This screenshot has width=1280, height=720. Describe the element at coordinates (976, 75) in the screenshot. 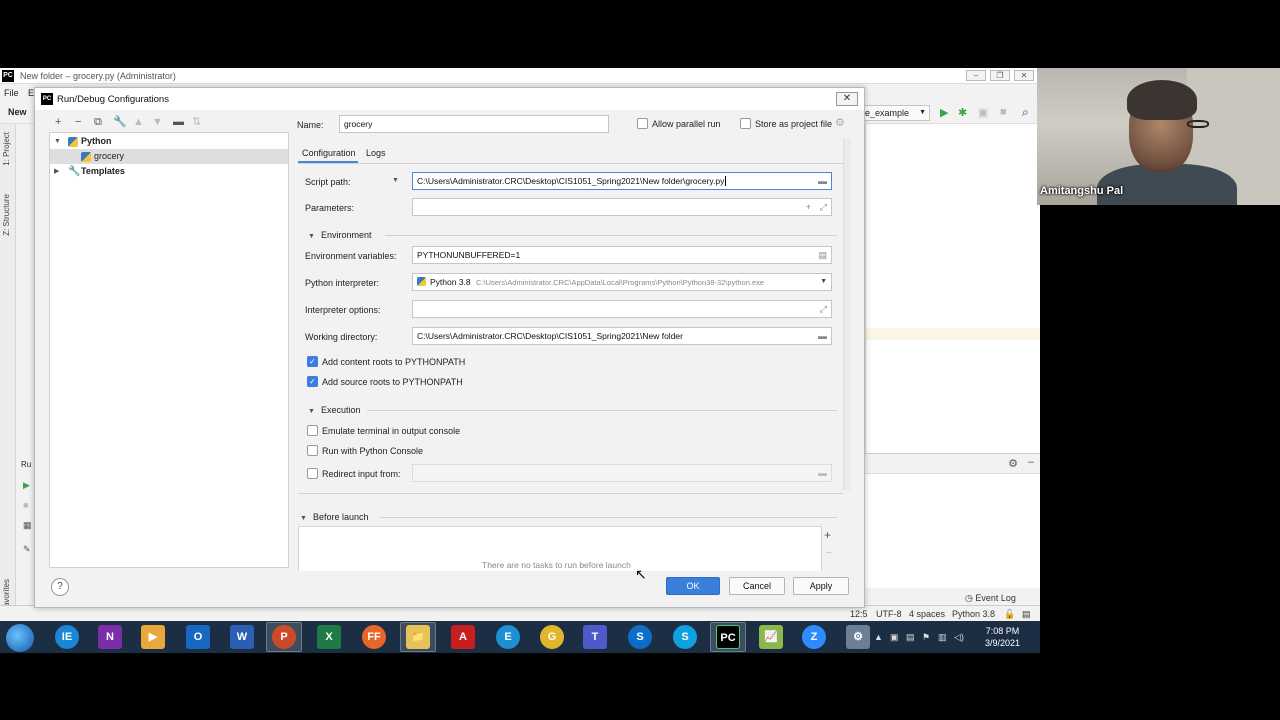

I see `minimize-icon: –` at that location.